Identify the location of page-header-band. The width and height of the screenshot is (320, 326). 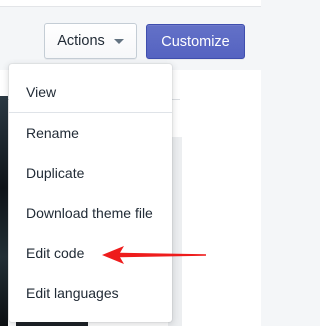
(130, 3).